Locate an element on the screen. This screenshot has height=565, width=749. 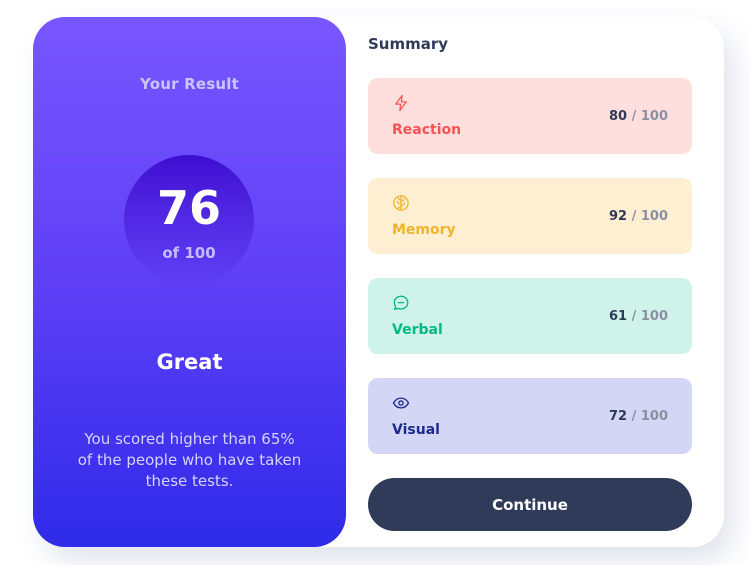
summary-item-reaction: Reaction 80 / 100 is located at coordinates (530, 116).